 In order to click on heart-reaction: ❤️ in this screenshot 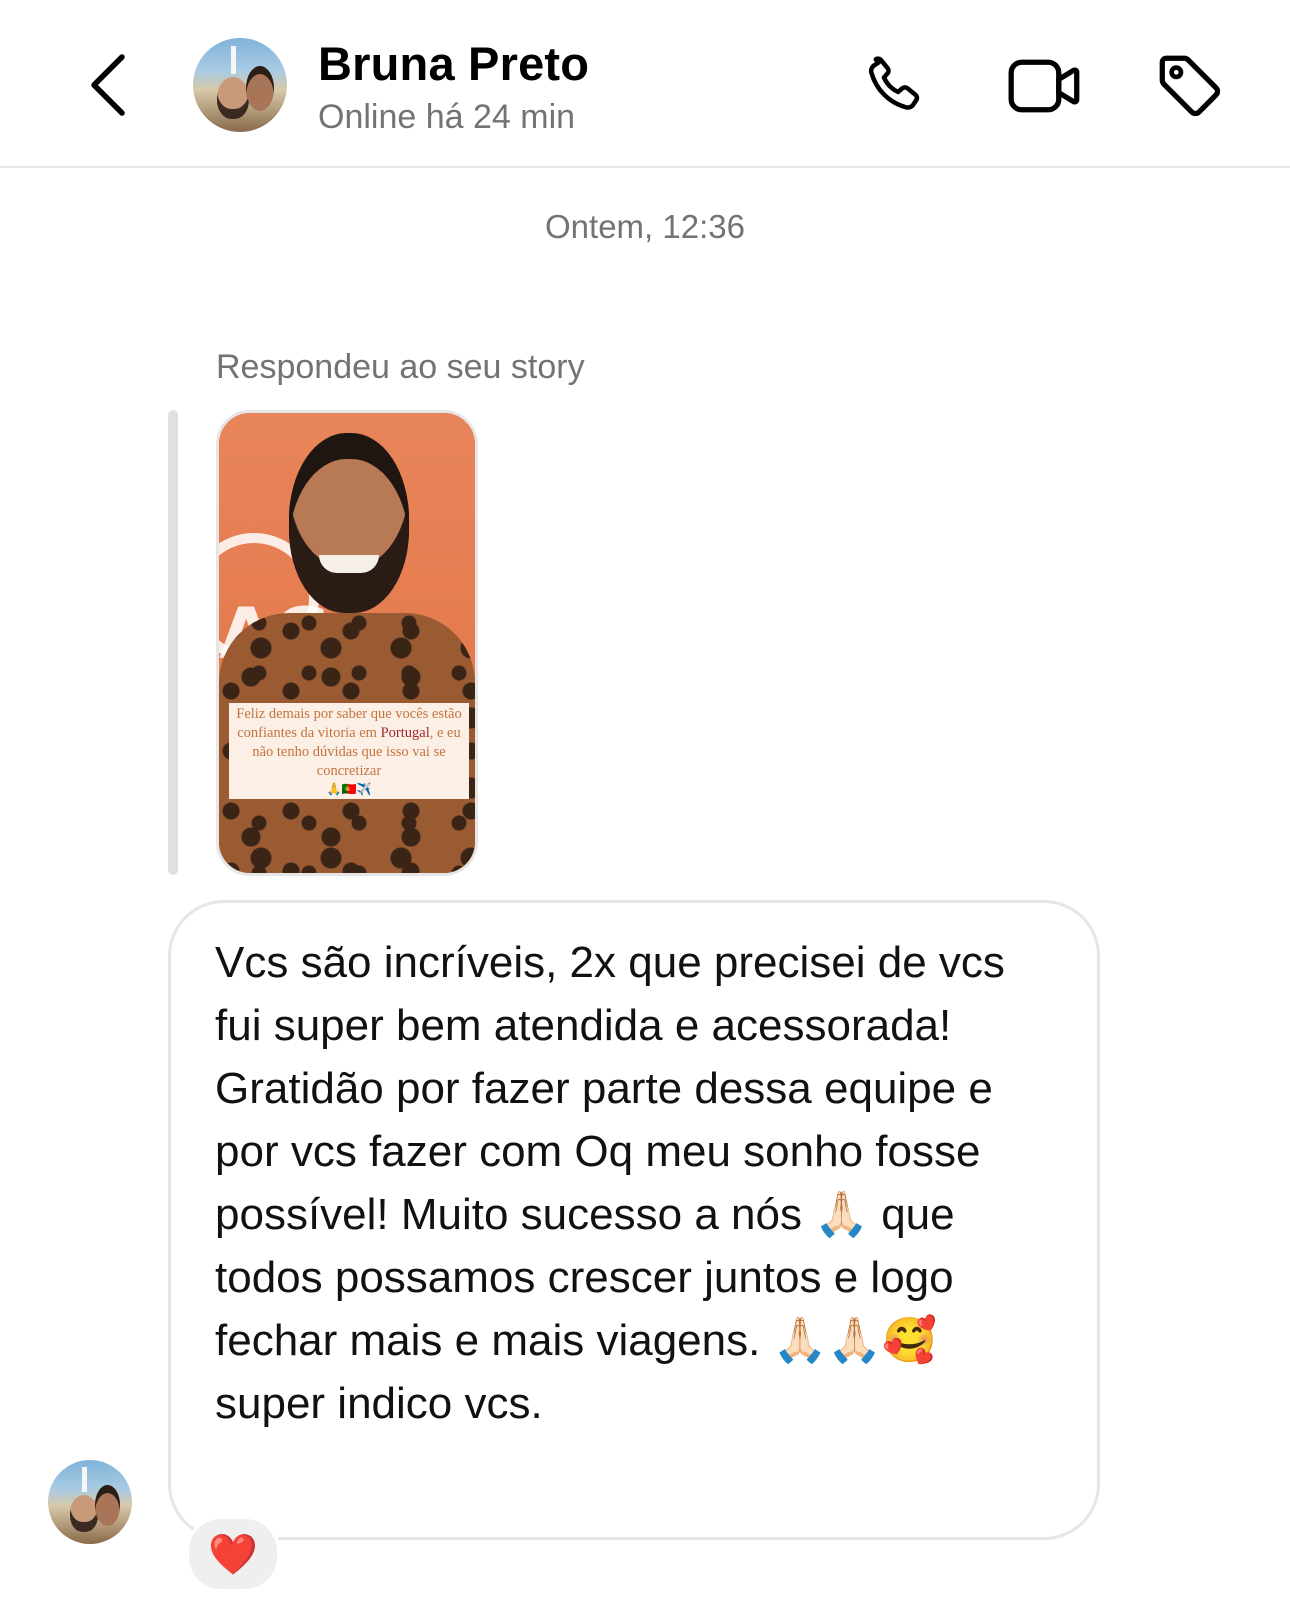, I will do `click(233, 1554)`.